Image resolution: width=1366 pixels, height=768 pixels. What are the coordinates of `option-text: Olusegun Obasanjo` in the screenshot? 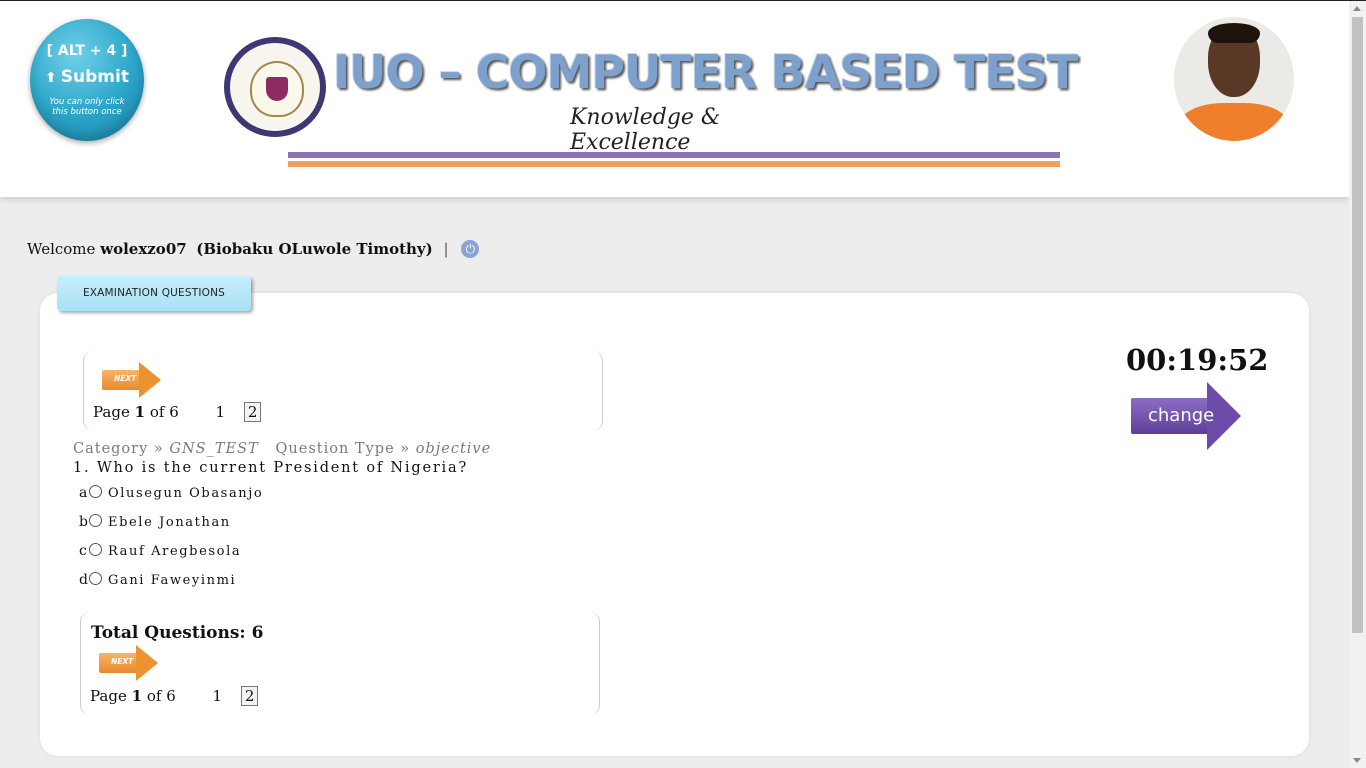 It's located at (186, 493).